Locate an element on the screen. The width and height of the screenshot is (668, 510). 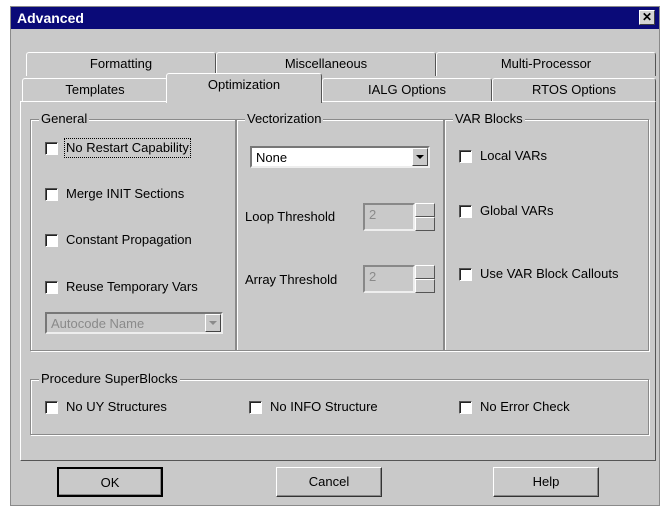
checkbox-label: Use VAR Block Callouts is located at coordinates (549, 273).